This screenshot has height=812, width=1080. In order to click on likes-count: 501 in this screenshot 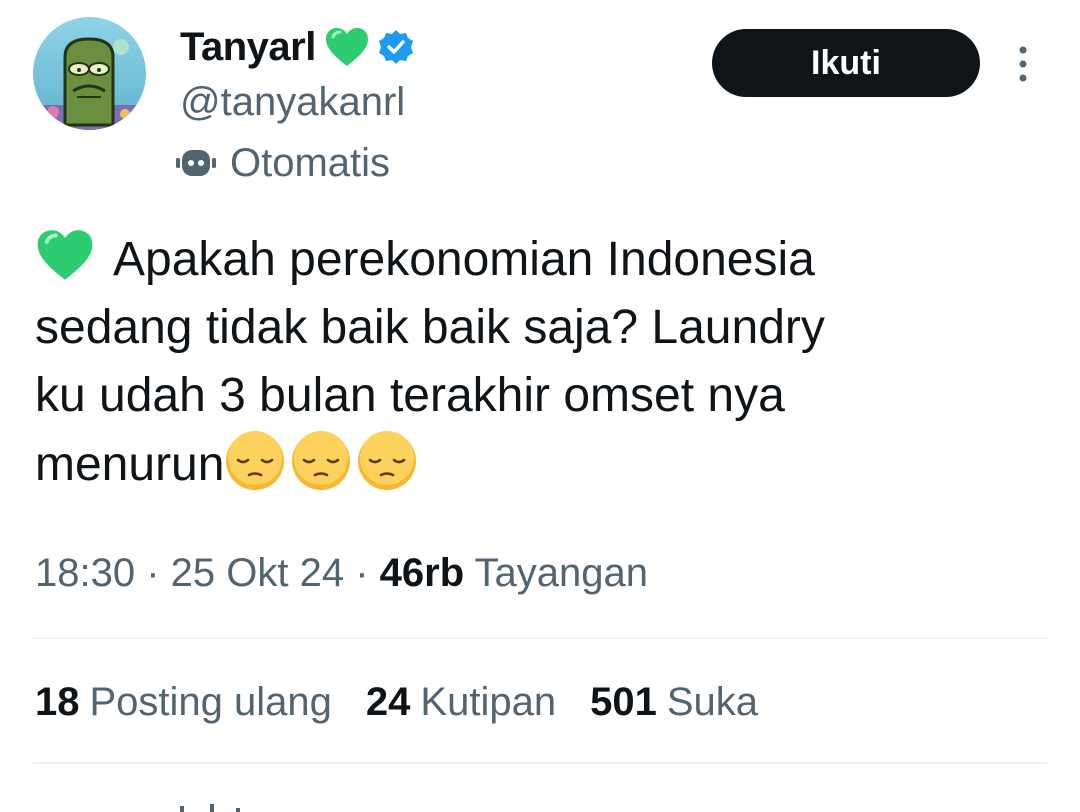, I will do `click(623, 702)`.